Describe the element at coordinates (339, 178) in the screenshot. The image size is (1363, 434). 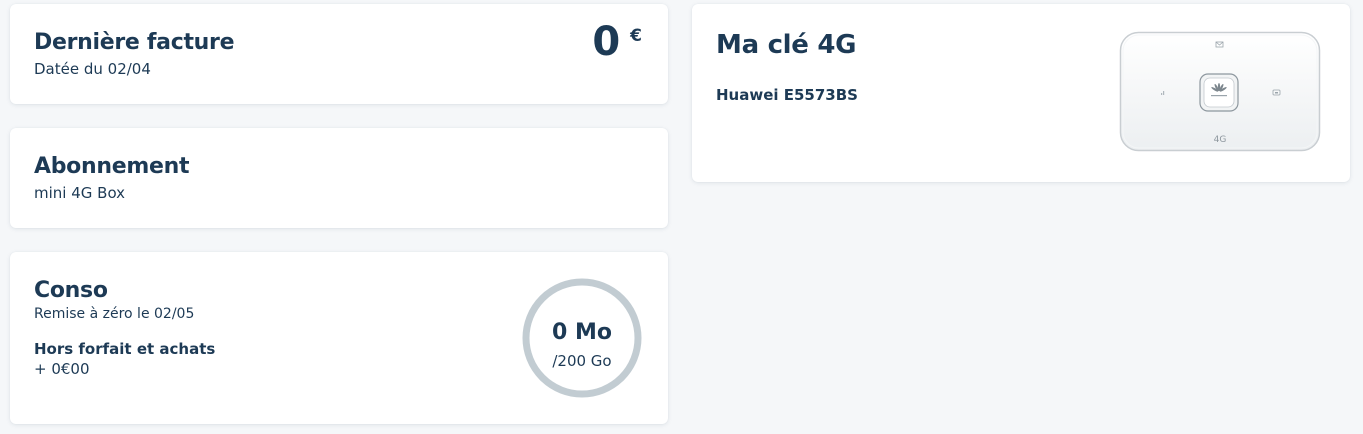
I see `subscription-card: Abonnement mini 4G Box` at that location.